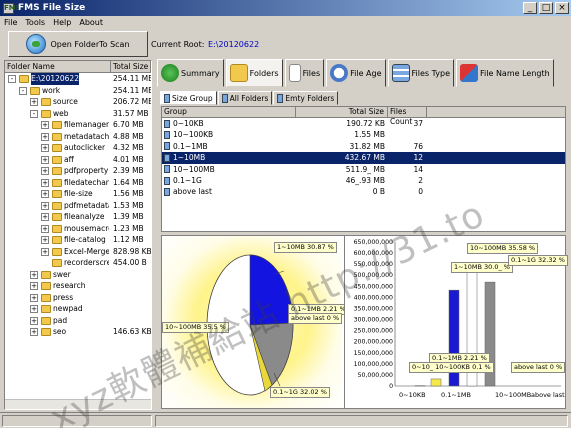  Describe the element at coordinates (407, 116) in the screenshot. I see `column-files-count: Files Count` at that location.